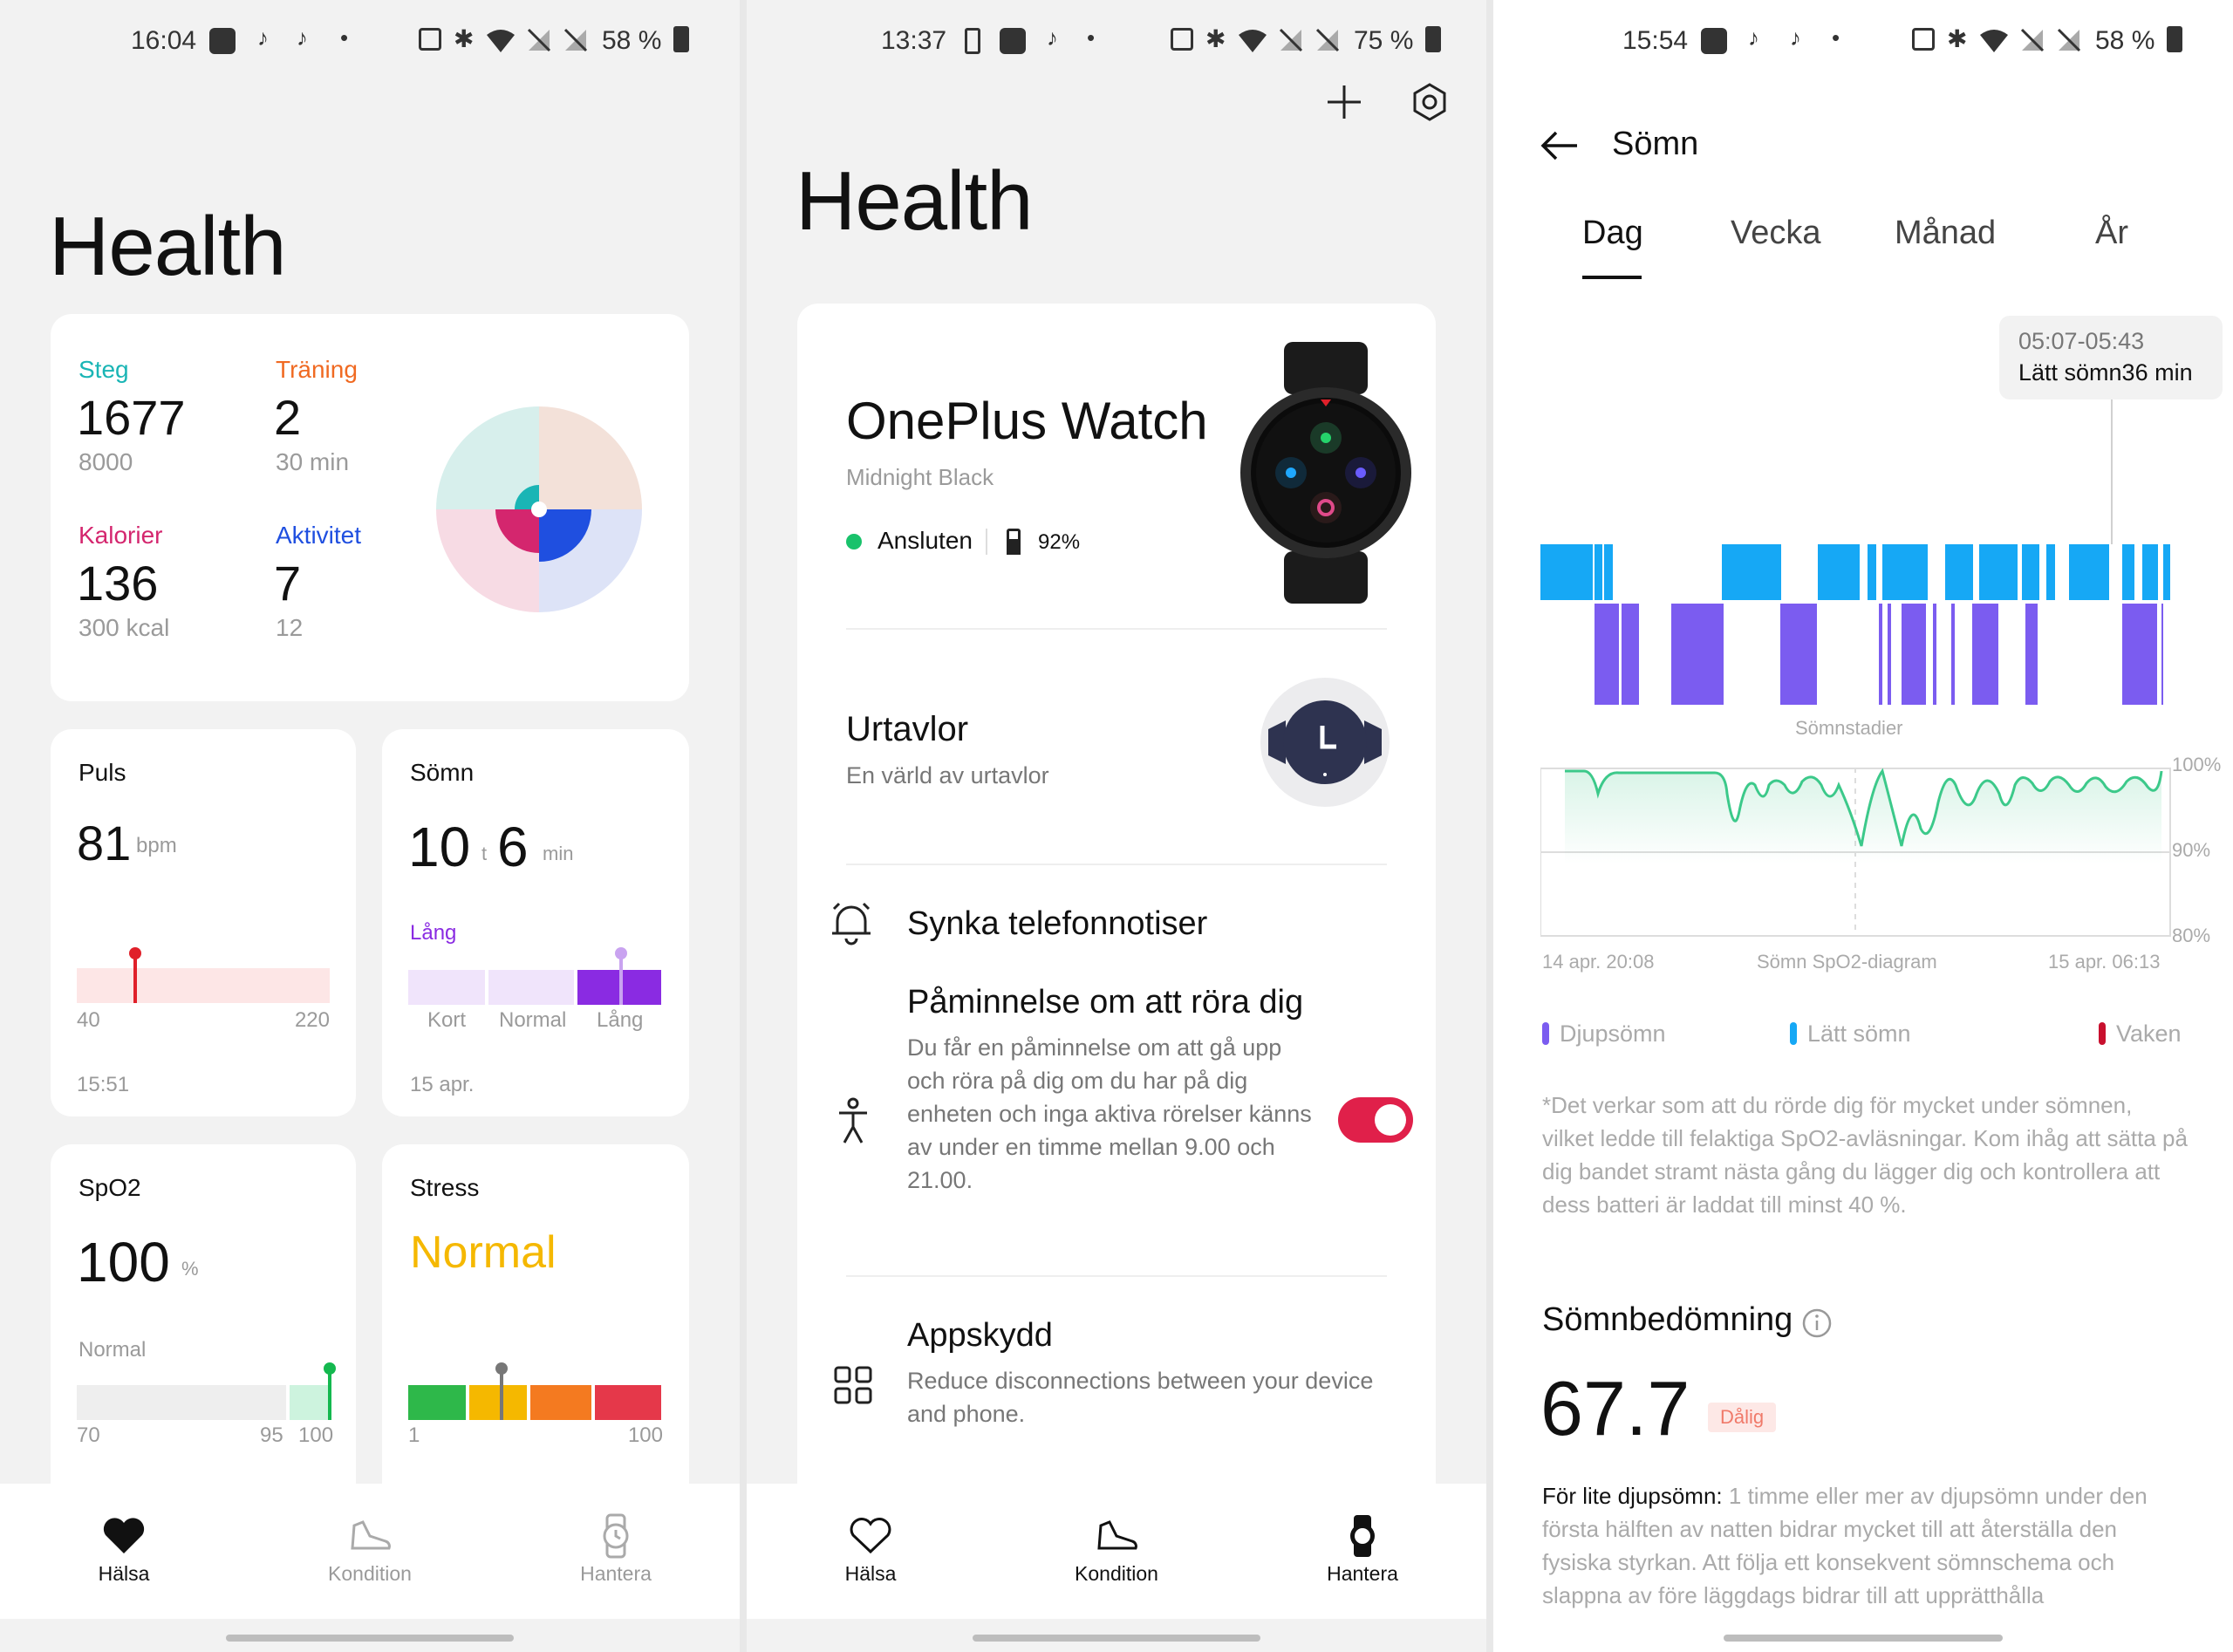 The height and width of the screenshot is (1652, 2233). What do you see at coordinates (310, 1402) in the screenshot?
I see `spo2-bar-normal` at bounding box center [310, 1402].